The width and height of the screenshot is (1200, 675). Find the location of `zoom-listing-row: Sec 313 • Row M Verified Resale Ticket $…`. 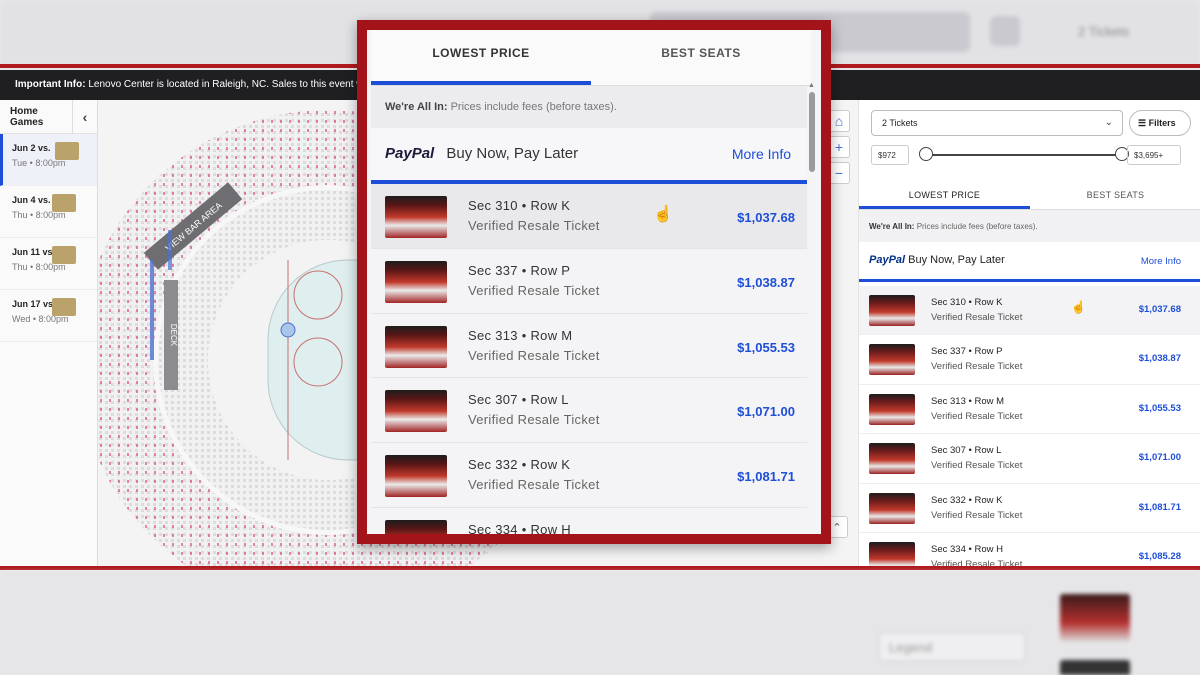

zoom-listing-row: Sec 313 • Row M Verified Resale Ticket $… is located at coordinates (589, 346).